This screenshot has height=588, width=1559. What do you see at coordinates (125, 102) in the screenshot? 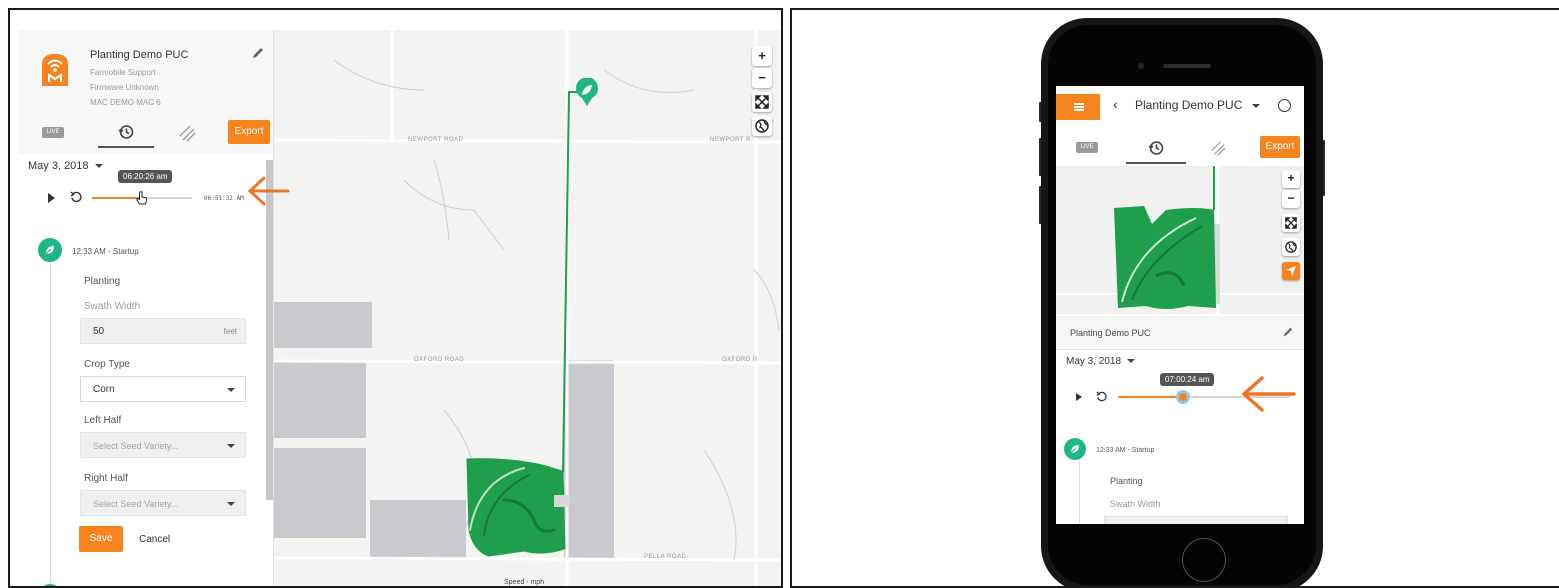
I see `device-mac: MAC DEMO MAC 6` at bounding box center [125, 102].